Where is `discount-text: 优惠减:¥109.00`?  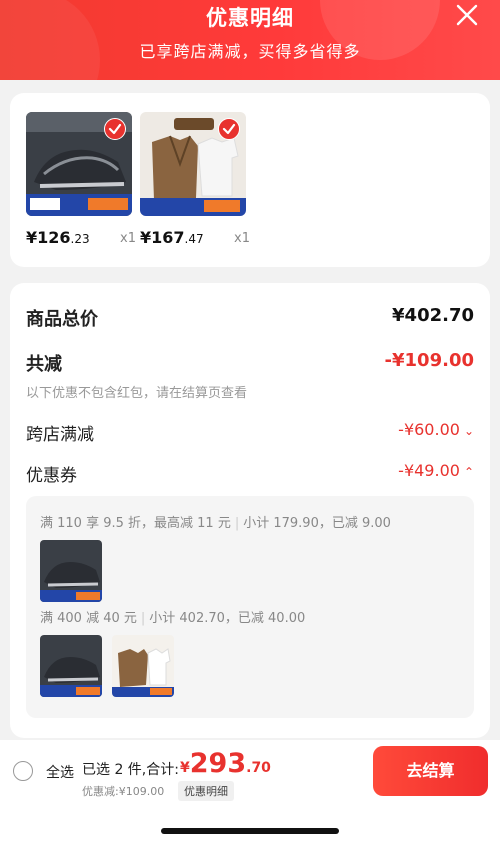 discount-text: 优惠减:¥109.00 is located at coordinates (123, 791).